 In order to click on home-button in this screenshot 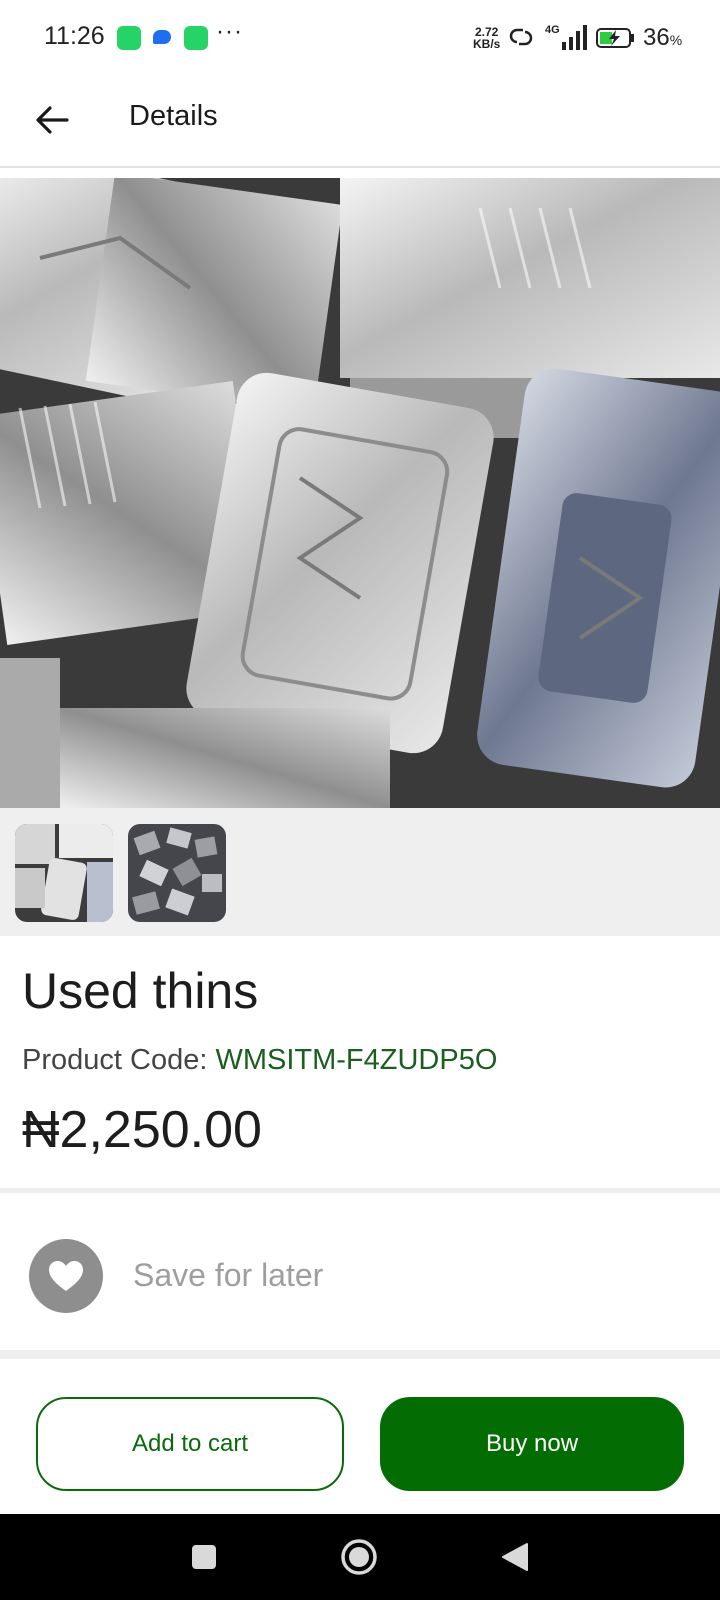, I will do `click(359, 1557)`.